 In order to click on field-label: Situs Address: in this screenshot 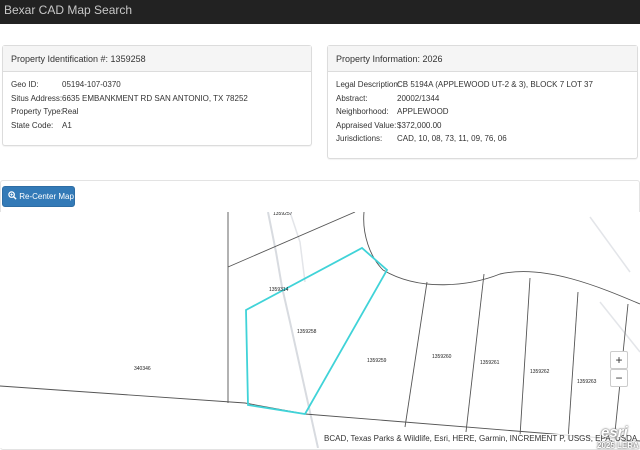, I will do `click(37, 98)`.